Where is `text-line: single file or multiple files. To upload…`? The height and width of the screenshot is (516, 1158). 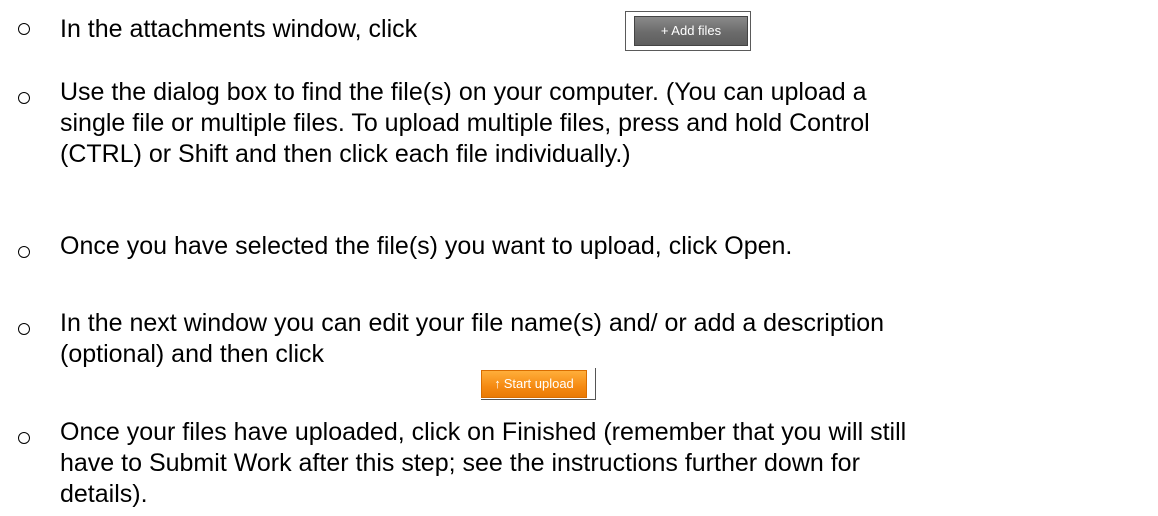
text-line: single file or multiple files. To upload… is located at coordinates (465, 123).